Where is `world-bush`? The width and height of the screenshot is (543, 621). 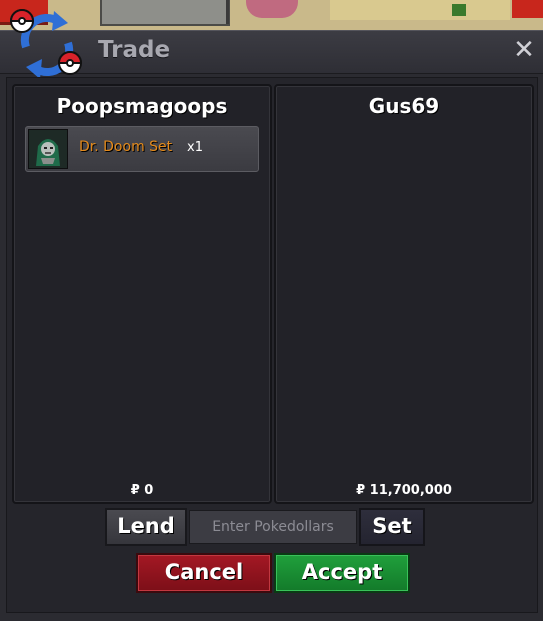 world-bush is located at coordinates (459, 10).